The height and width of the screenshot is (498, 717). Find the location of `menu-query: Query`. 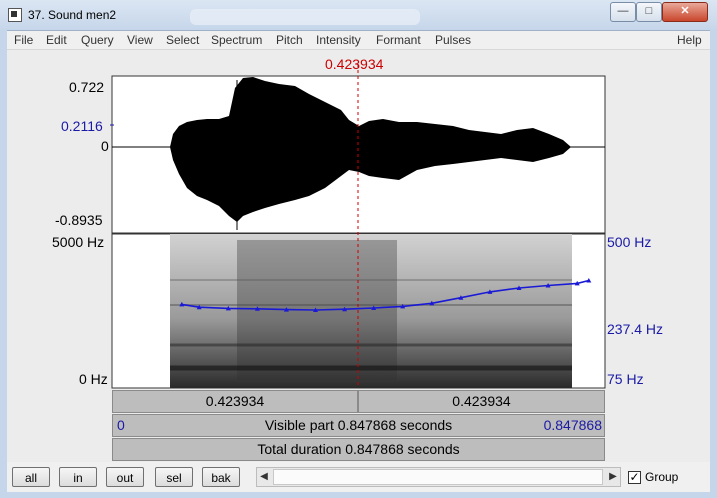

menu-query: Query is located at coordinates (97, 40).